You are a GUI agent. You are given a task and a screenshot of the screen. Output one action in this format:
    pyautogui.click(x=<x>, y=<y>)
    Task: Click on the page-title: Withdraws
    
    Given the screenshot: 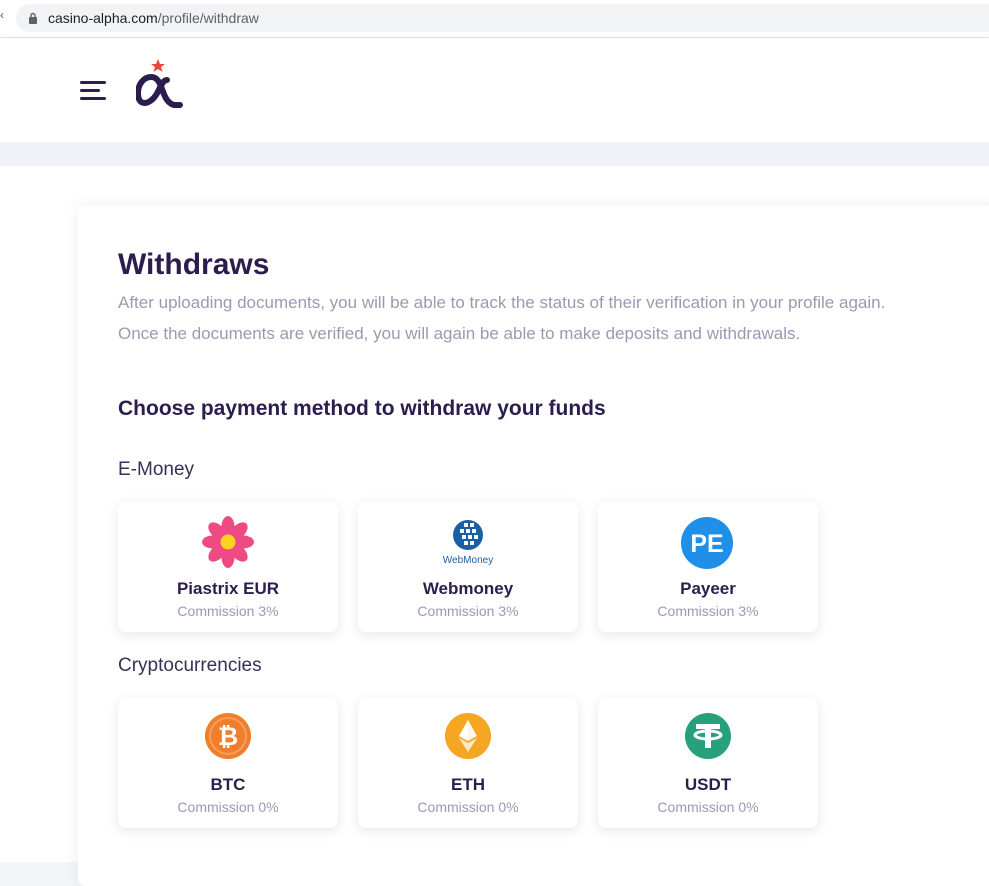 What is the action you would take?
    pyautogui.click(x=194, y=264)
    